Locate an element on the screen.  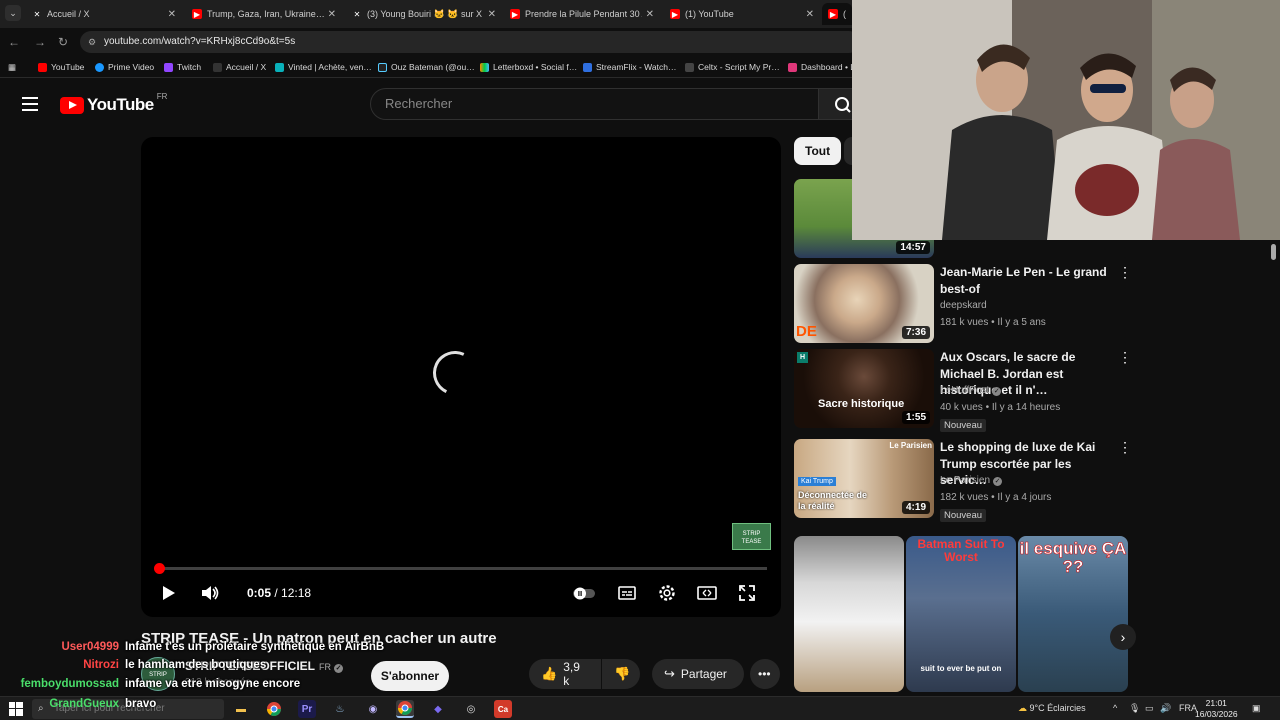
chevron-right-icon: › is located at coordinates (1123, 637).